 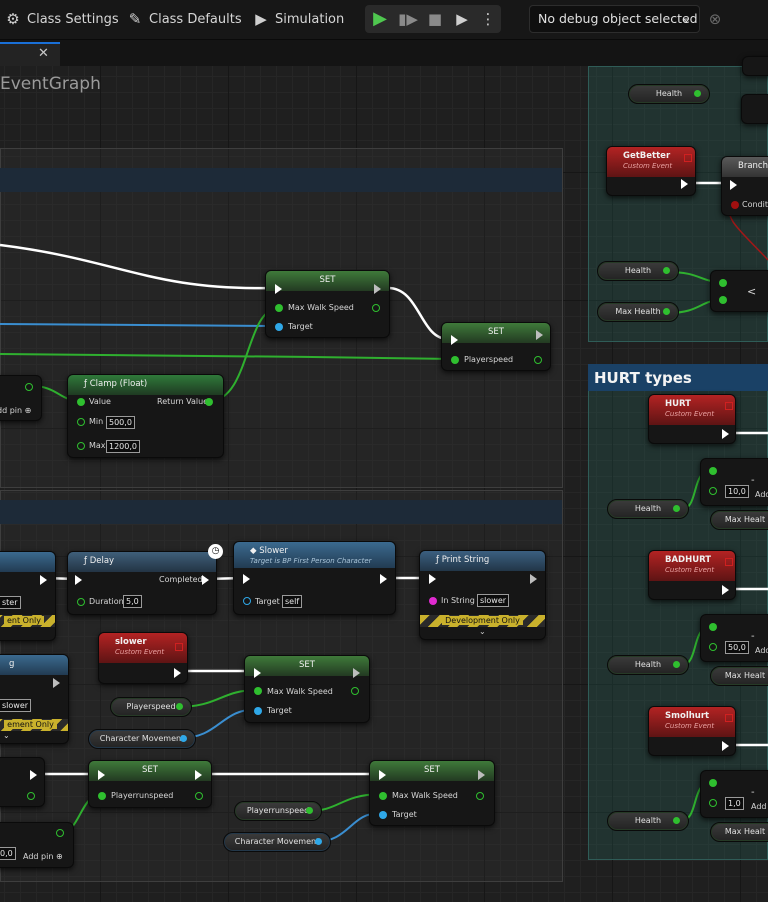 I want to click on character-movement-getter: Character Movement, so click(x=277, y=842).